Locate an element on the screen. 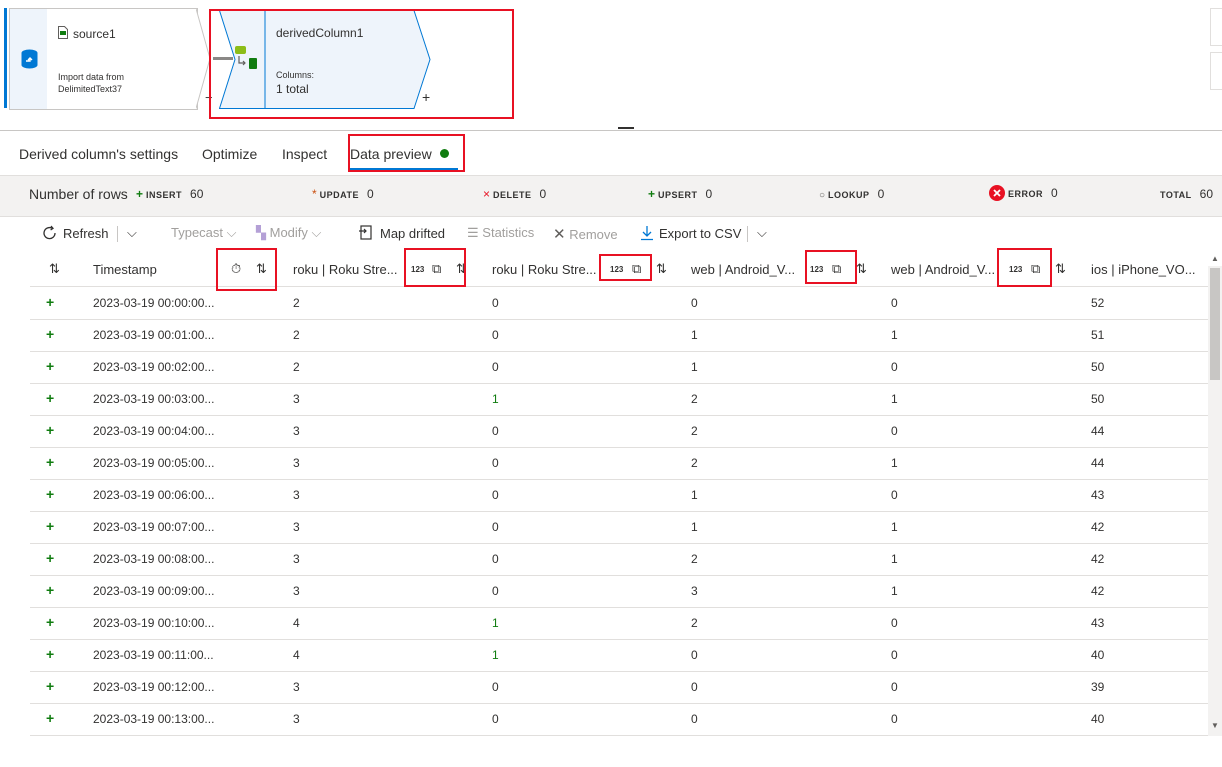 The width and height of the screenshot is (1222, 767). table-row: +2023-03-19 00:05:00... 3 0 2 1 44 is located at coordinates (619, 463).